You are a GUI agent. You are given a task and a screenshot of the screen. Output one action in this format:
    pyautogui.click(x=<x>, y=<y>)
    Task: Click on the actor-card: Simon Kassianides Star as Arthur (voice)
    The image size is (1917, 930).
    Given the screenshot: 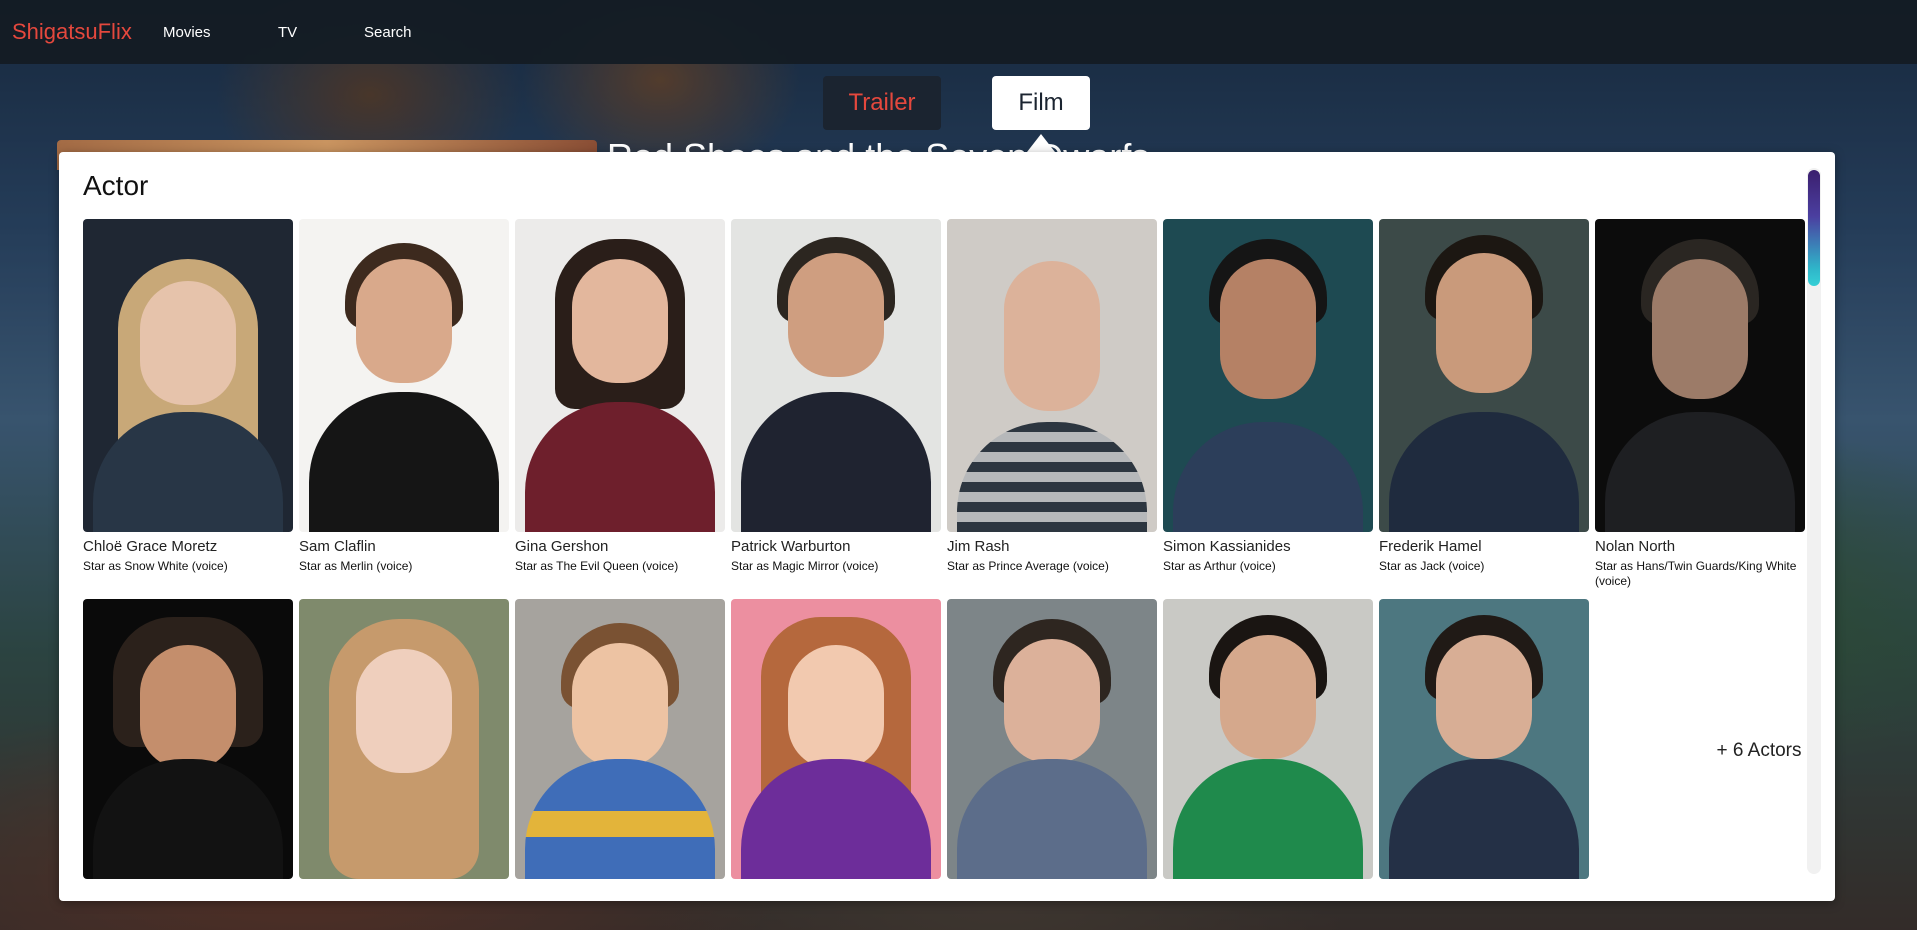 What is the action you would take?
    pyautogui.click(x=1268, y=396)
    